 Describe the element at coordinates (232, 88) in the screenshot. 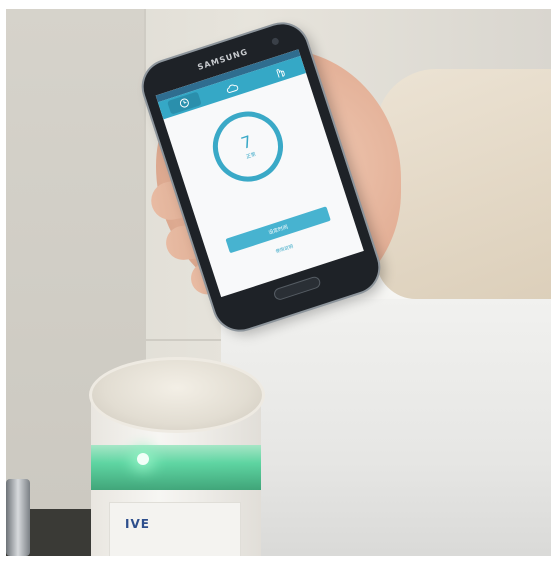

I see `cloud-icon` at that location.